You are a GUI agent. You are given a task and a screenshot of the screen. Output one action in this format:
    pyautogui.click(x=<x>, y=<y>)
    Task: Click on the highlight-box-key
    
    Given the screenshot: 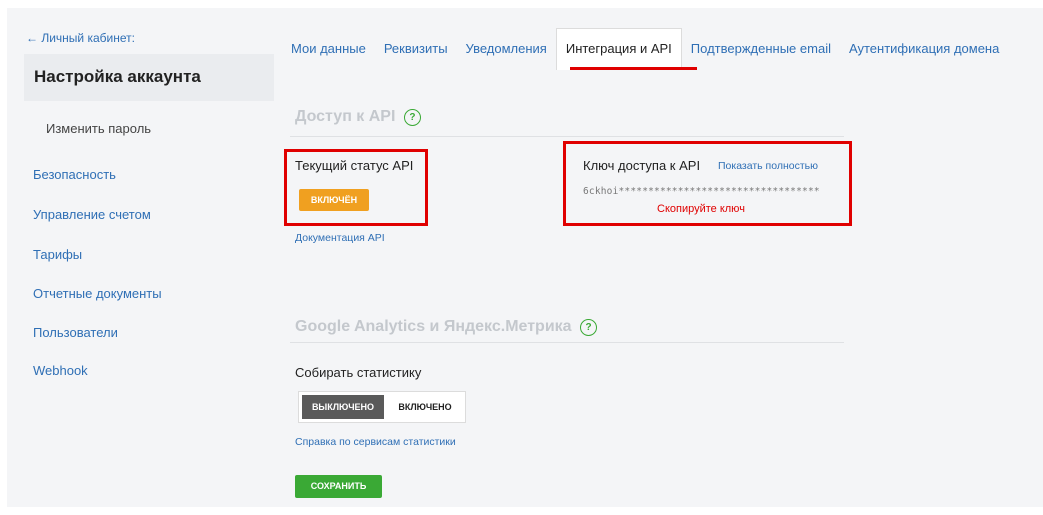 What is the action you would take?
    pyautogui.click(x=707, y=183)
    